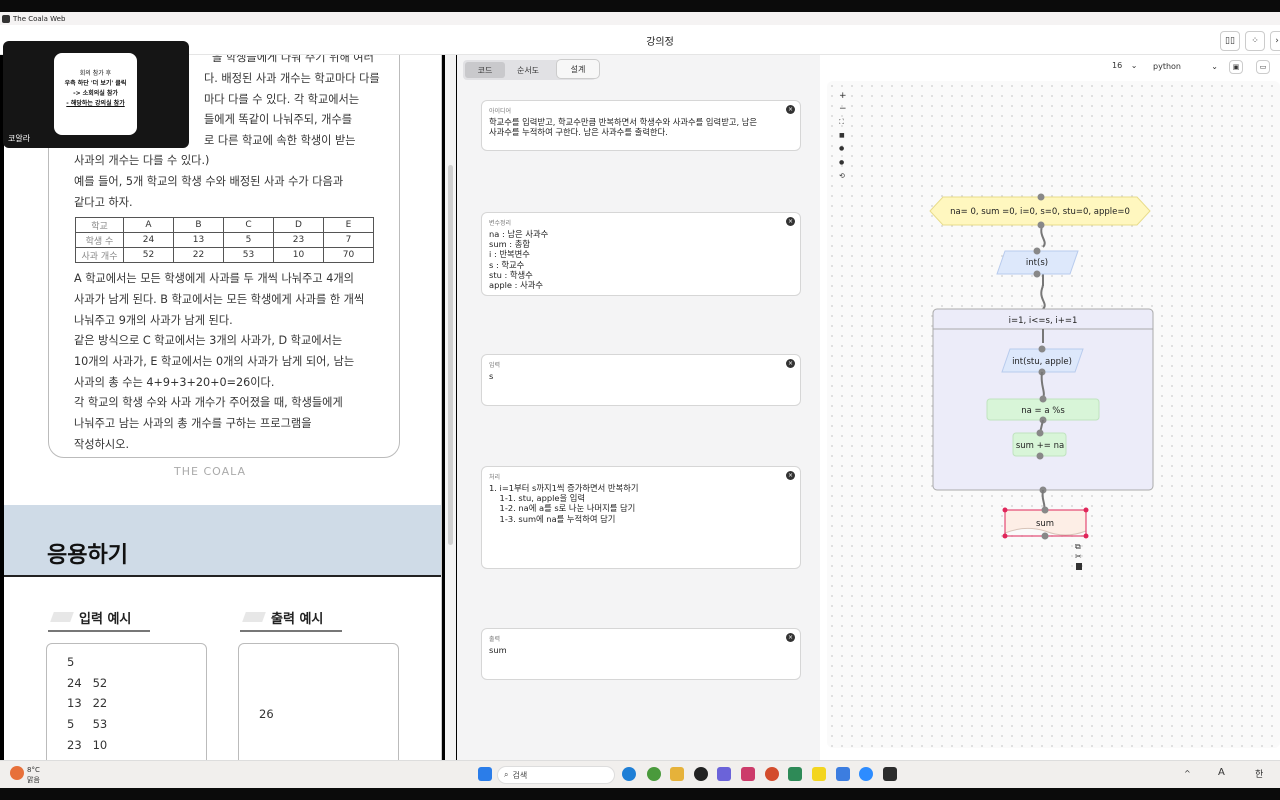  I want to click on doc-line: 사과의 개수는 다를 수 있다.), so click(142, 160).